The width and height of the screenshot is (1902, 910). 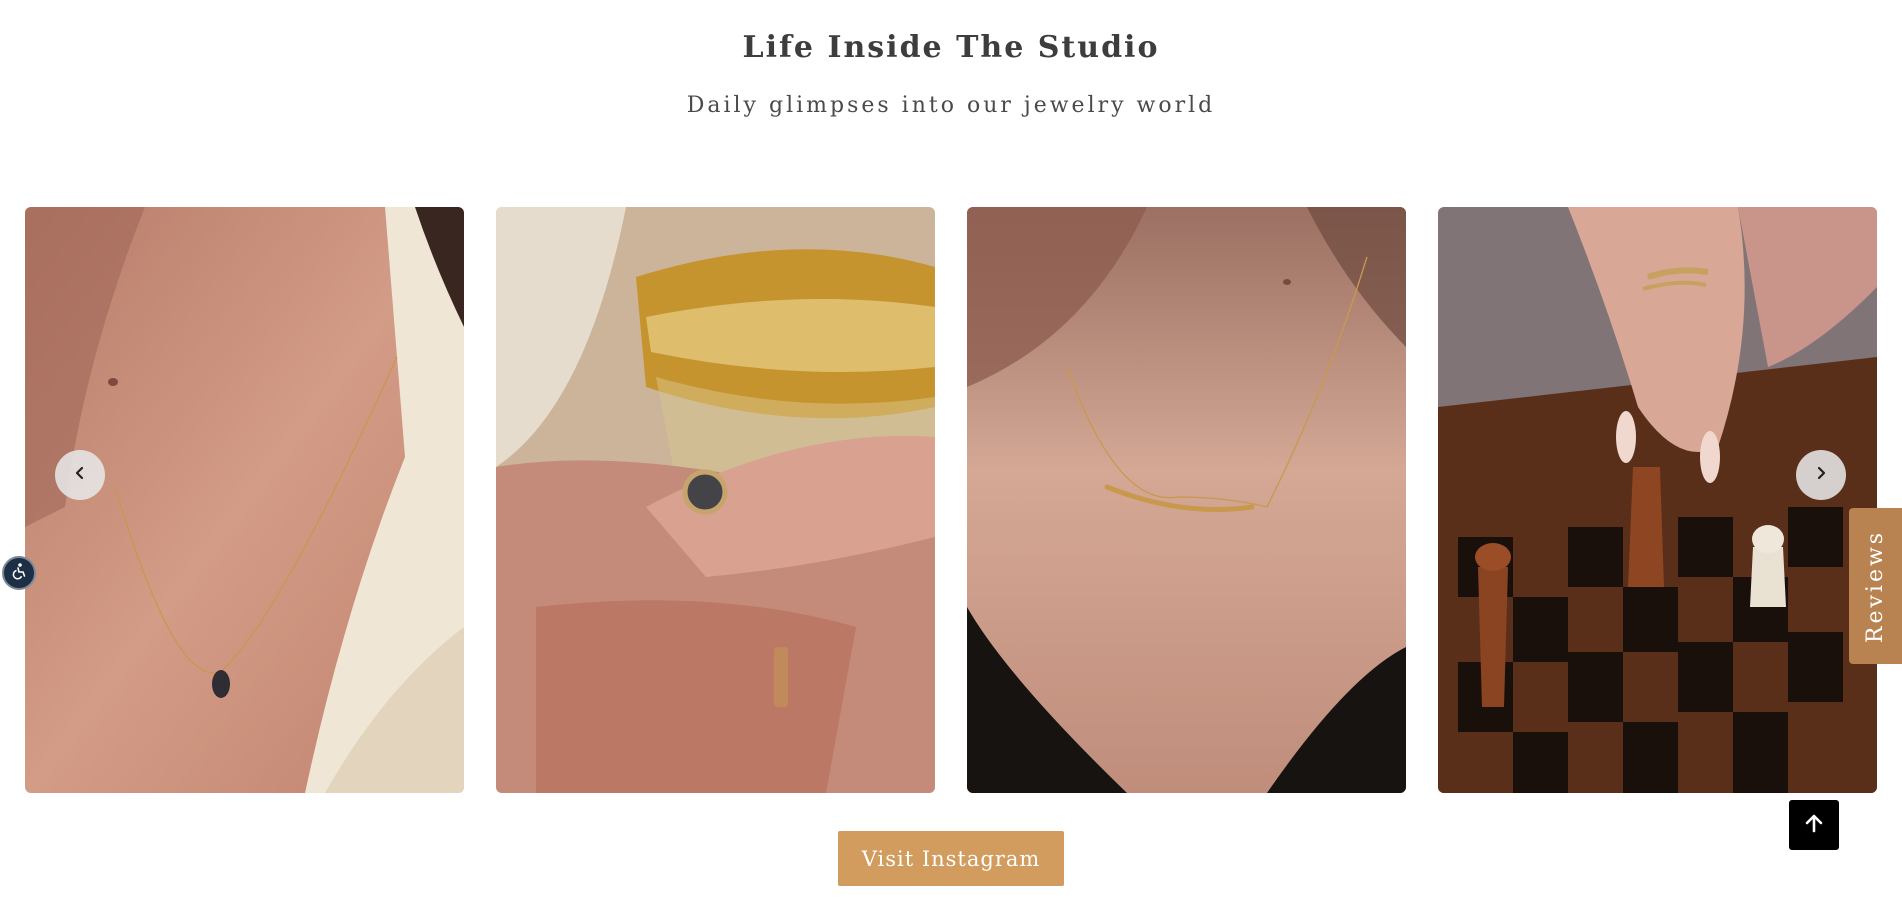 I want to click on section-subtitle: Daily glimpses into our jewelry world, so click(x=951, y=105).